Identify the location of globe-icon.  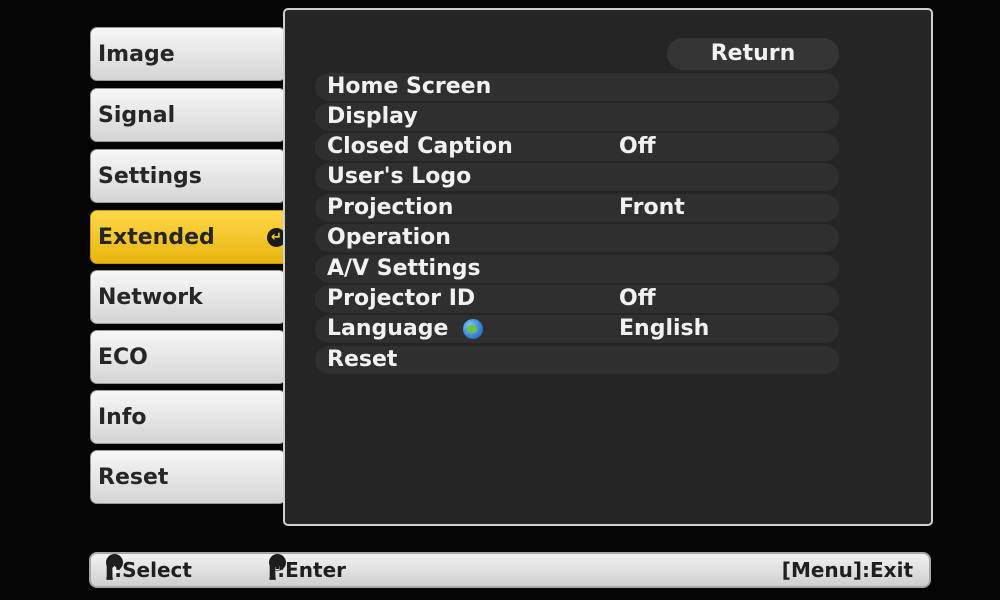
(473, 329).